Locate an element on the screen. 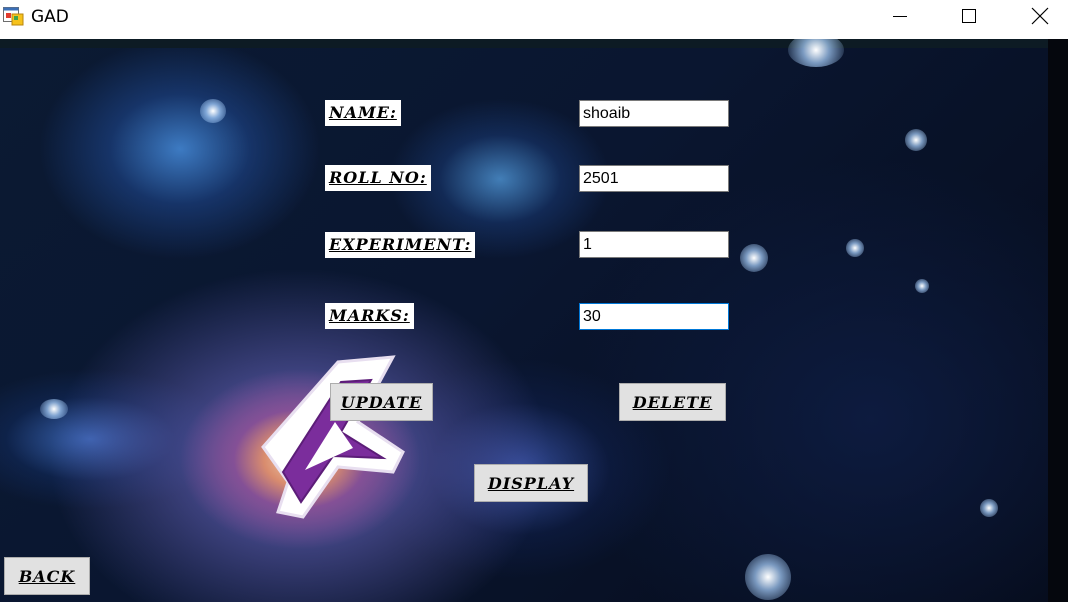 This screenshot has width=1068, height=602. name-input is located at coordinates (654, 113).